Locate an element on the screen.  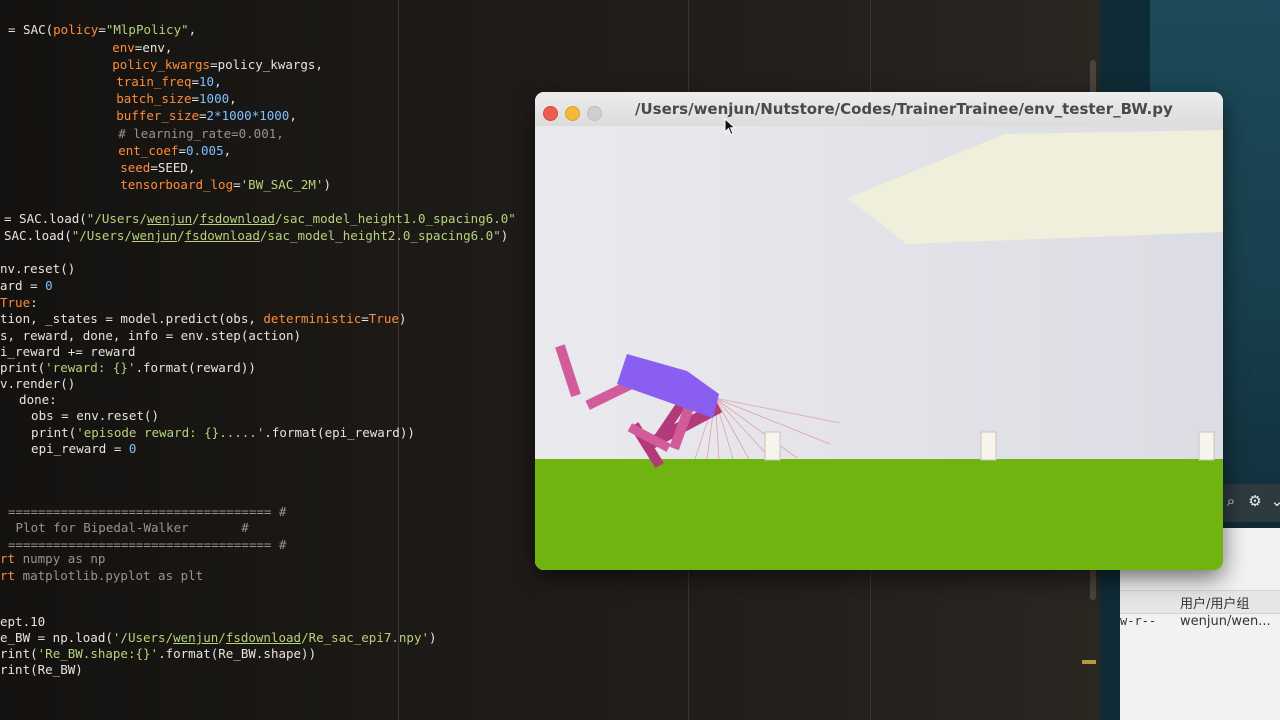
code-token: e_BW = np.load( is located at coordinates (56, 637).